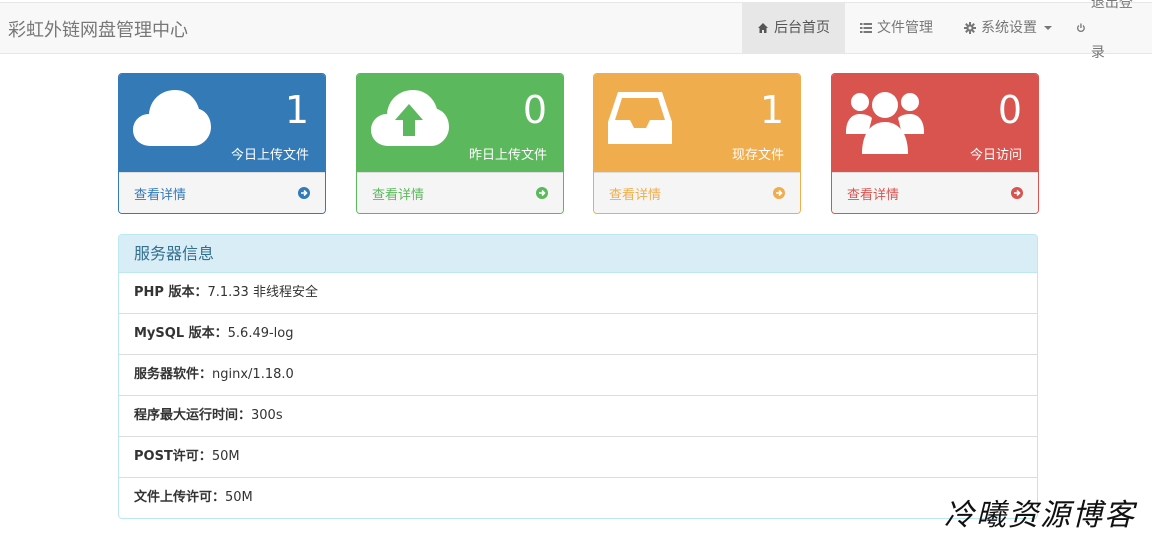  What do you see at coordinates (763, 28) in the screenshot?
I see `home-icon` at bounding box center [763, 28].